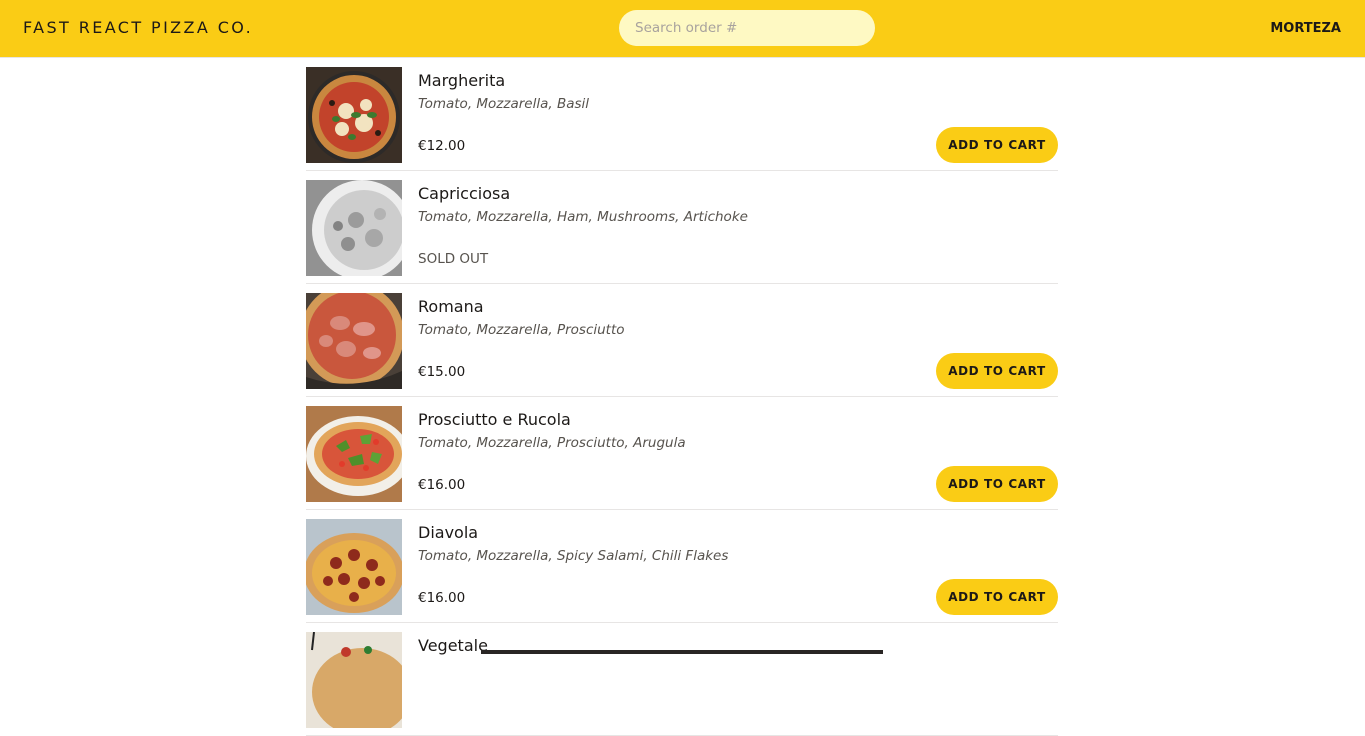 The height and width of the screenshot is (736, 1365). I want to click on pizza-ingredients: Tomato, Mozzarella, Basil, so click(504, 104).